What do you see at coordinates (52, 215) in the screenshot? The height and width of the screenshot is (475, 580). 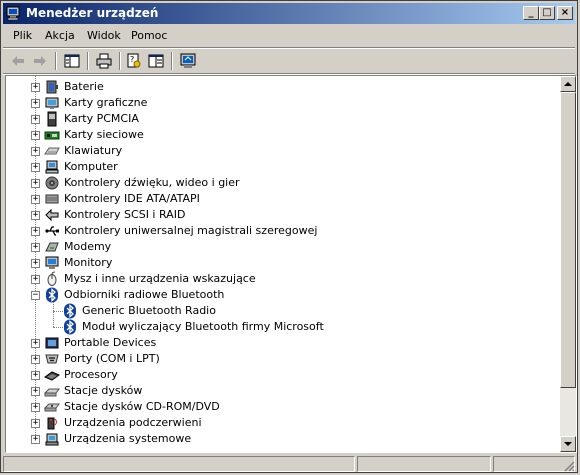 I see `scsi-controller-icon` at bounding box center [52, 215].